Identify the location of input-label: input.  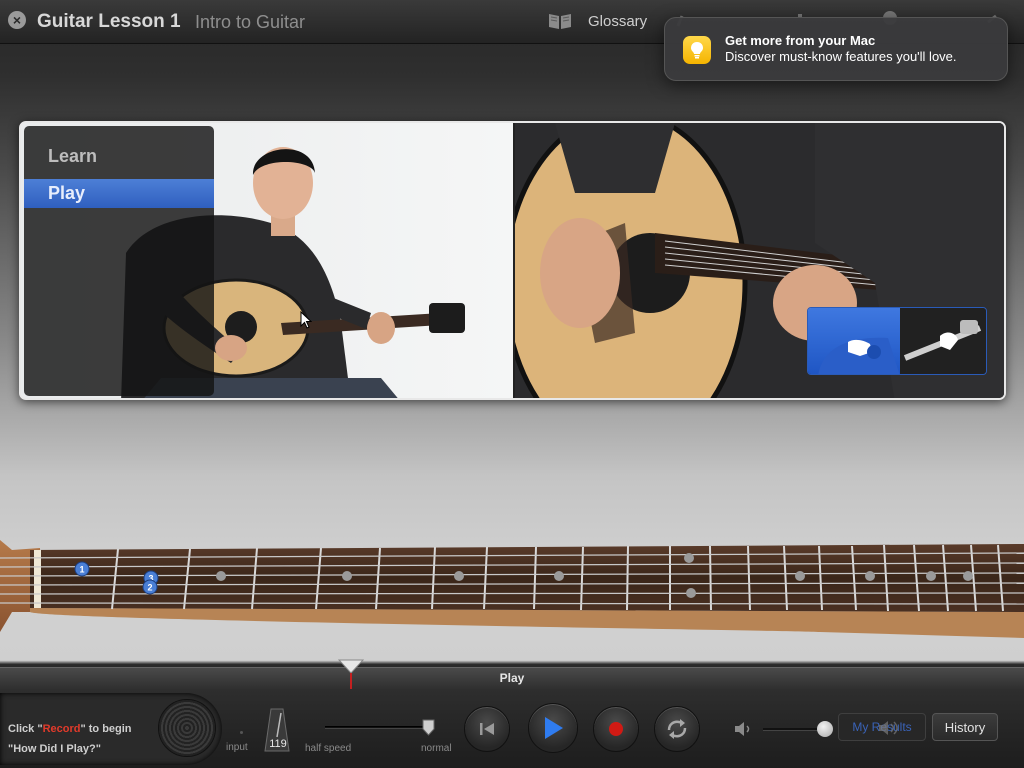
(237, 747).